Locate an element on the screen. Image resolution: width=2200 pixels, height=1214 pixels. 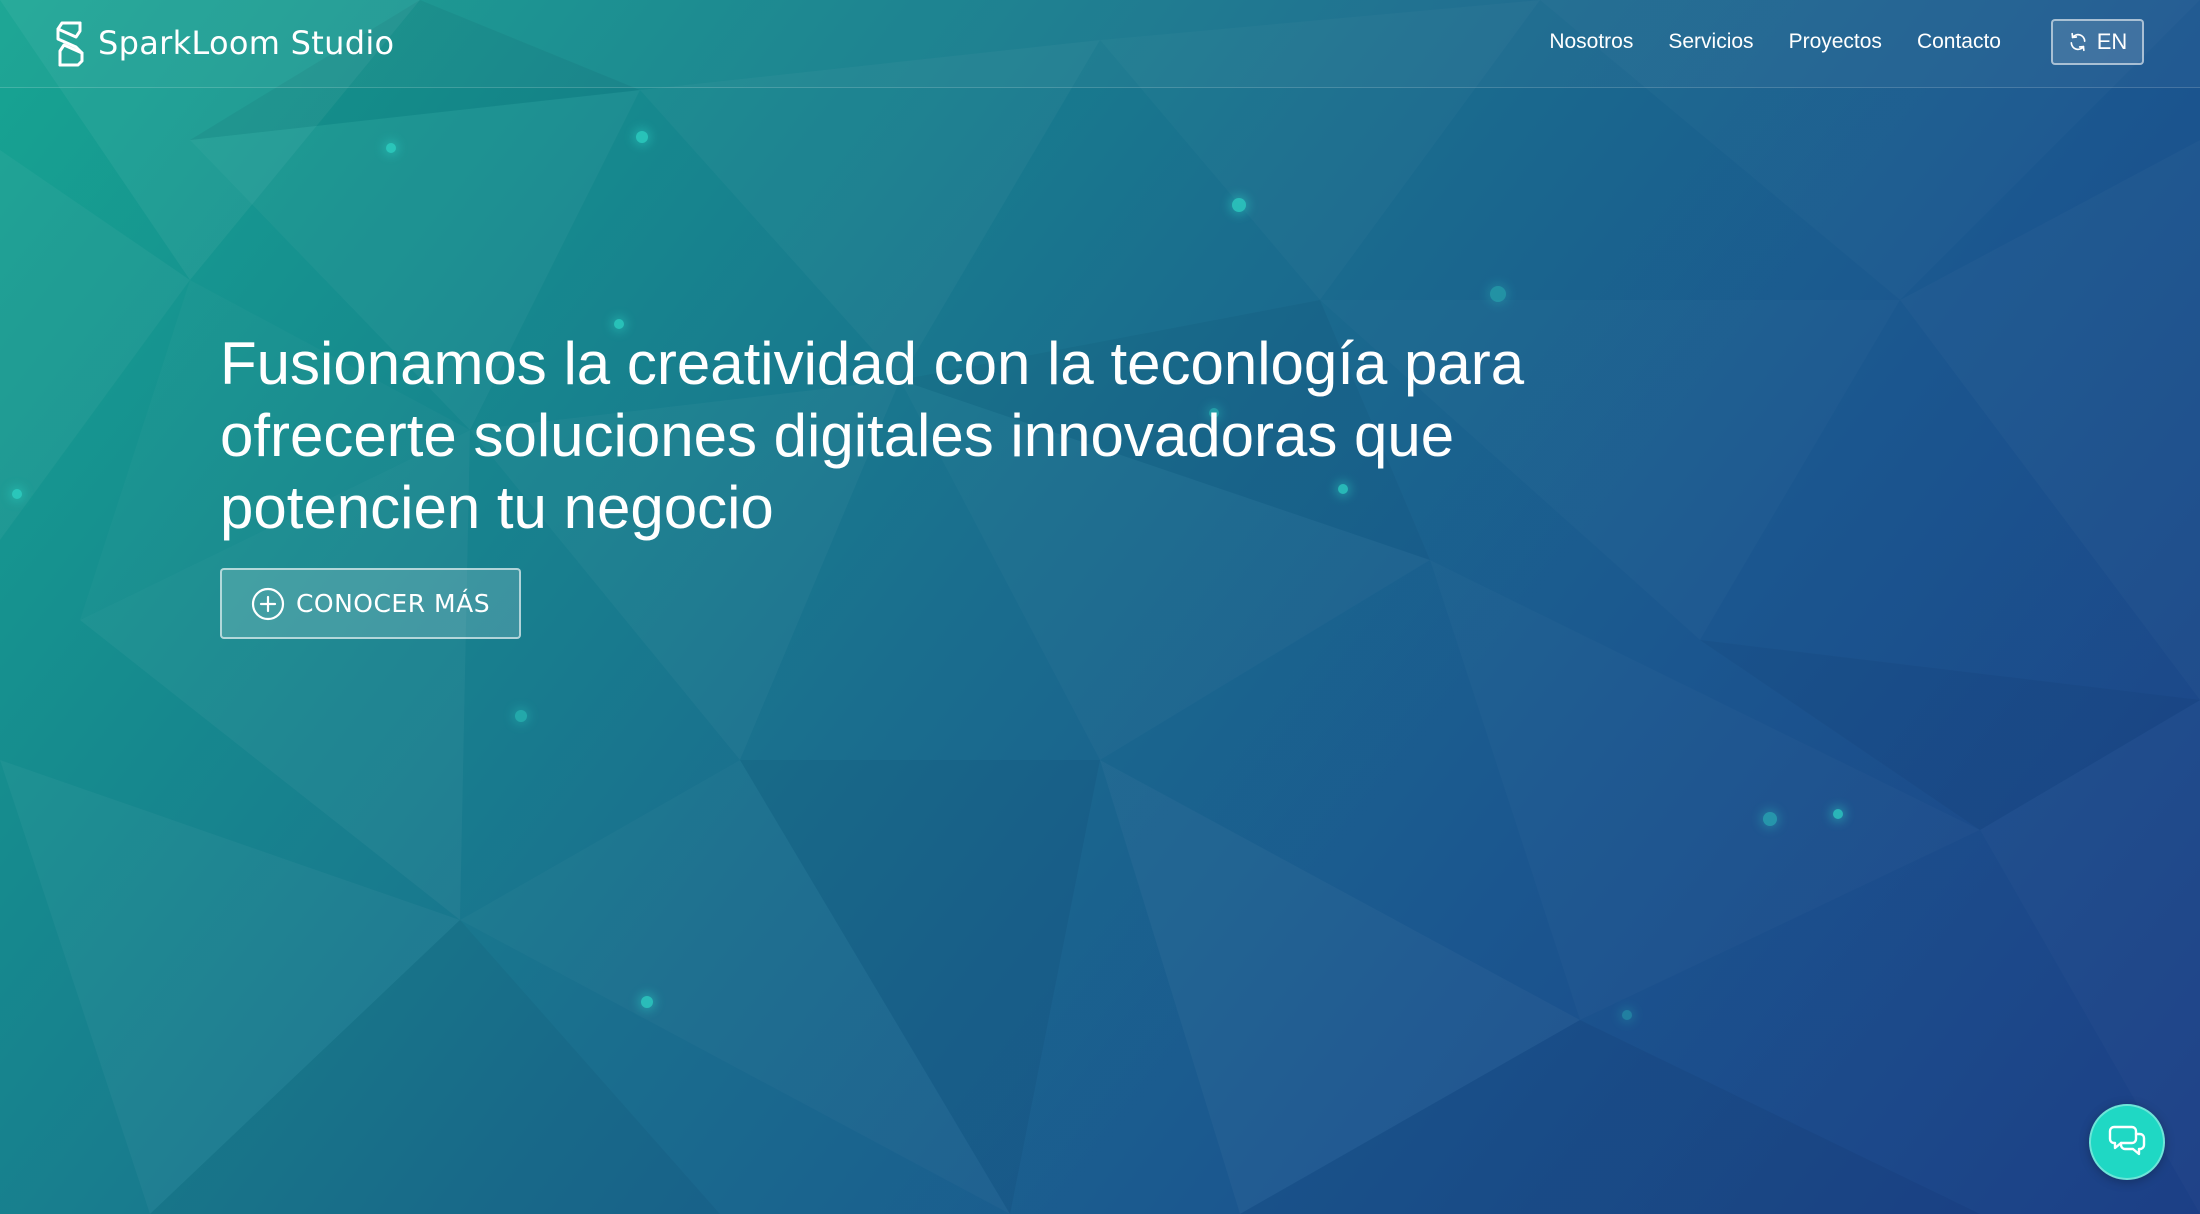
plus-circle-icon is located at coordinates (268, 604).